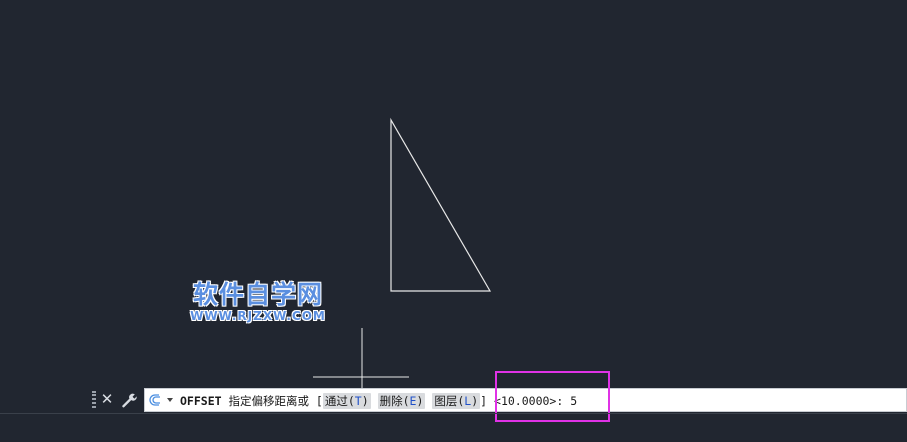 This screenshot has height=442, width=907. Describe the element at coordinates (258, 316) in the screenshot. I see `watermark-url-text: WWW.RJZXW.COM` at that location.